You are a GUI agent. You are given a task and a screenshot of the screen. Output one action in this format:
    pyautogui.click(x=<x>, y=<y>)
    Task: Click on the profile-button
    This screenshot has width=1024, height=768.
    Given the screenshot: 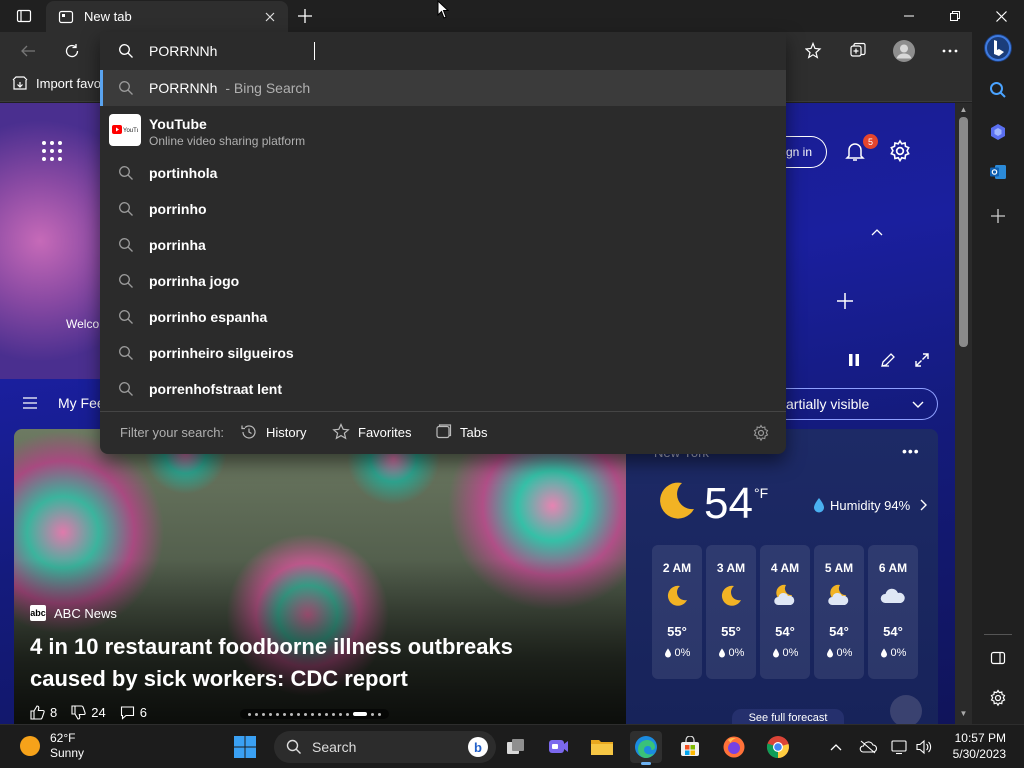 What is the action you would take?
    pyautogui.click(x=904, y=51)
    